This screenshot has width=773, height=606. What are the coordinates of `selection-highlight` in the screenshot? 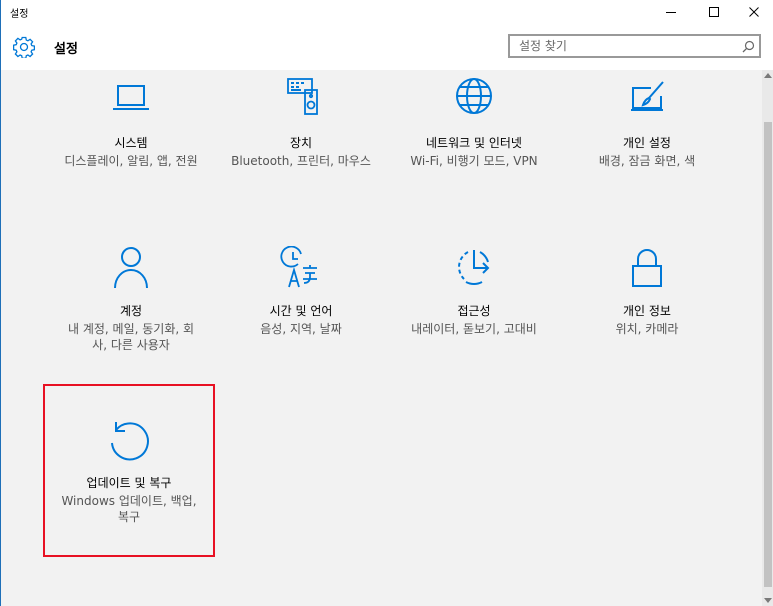 It's located at (129, 470).